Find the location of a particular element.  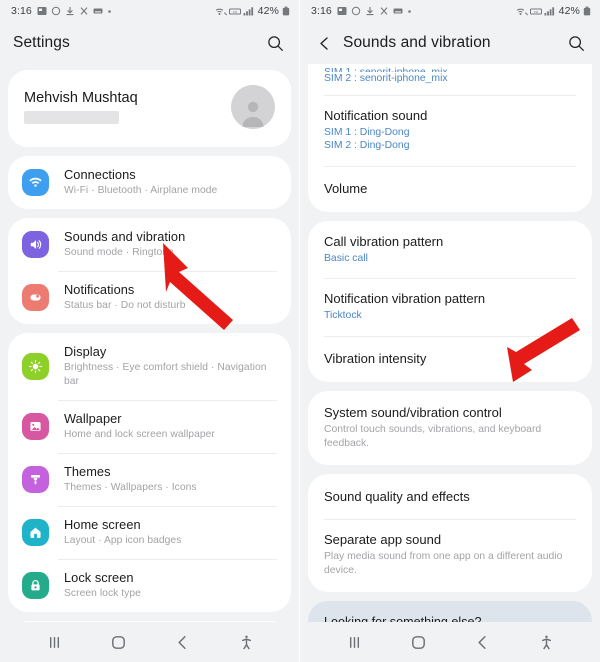

item-sound-quality-and-effects: Sound quality and effects is located at coordinates (450, 496).